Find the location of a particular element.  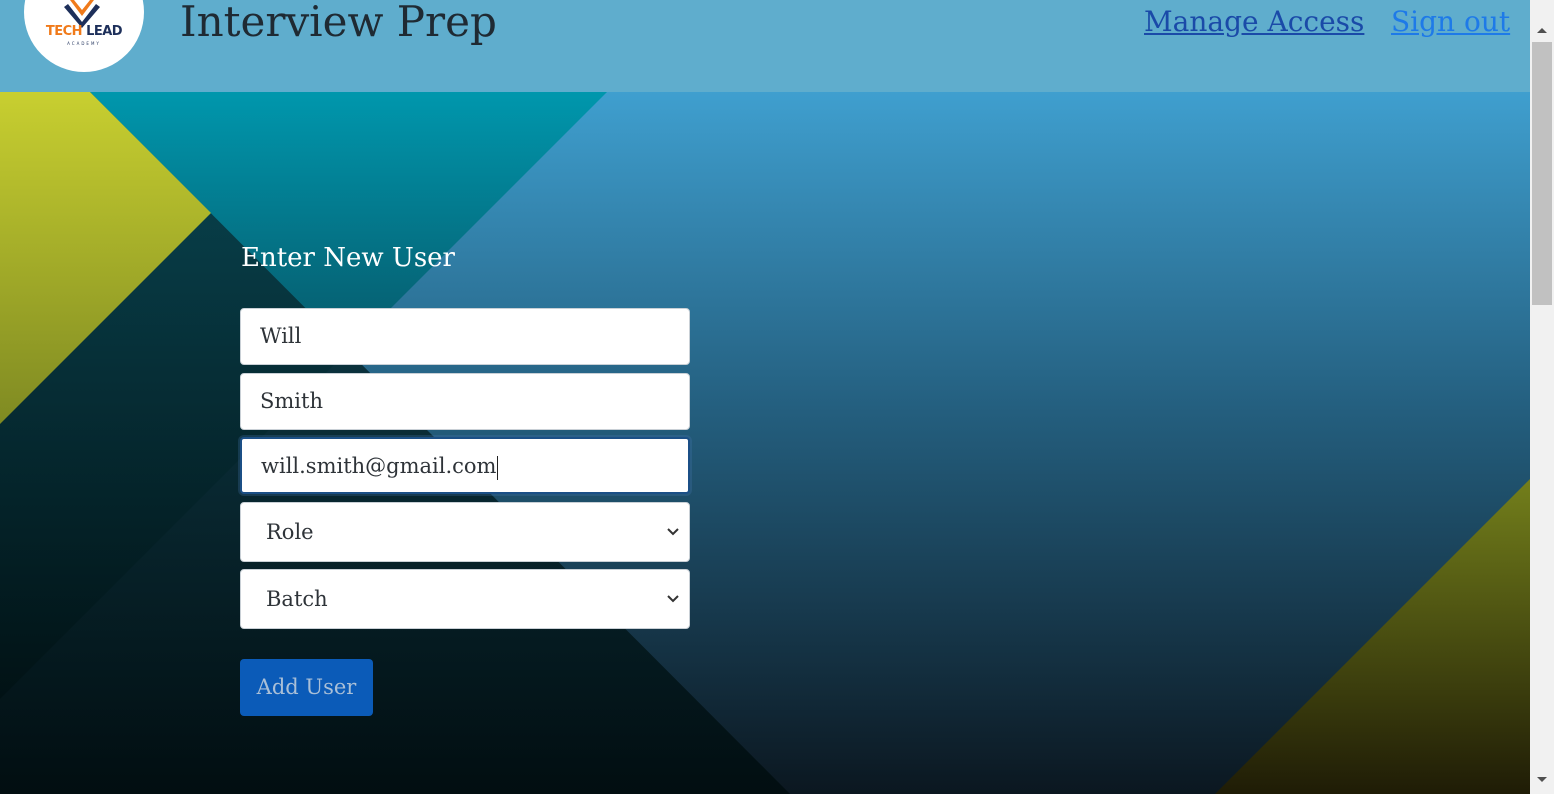

first-name-value: Will is located at coordinates (281, 336).